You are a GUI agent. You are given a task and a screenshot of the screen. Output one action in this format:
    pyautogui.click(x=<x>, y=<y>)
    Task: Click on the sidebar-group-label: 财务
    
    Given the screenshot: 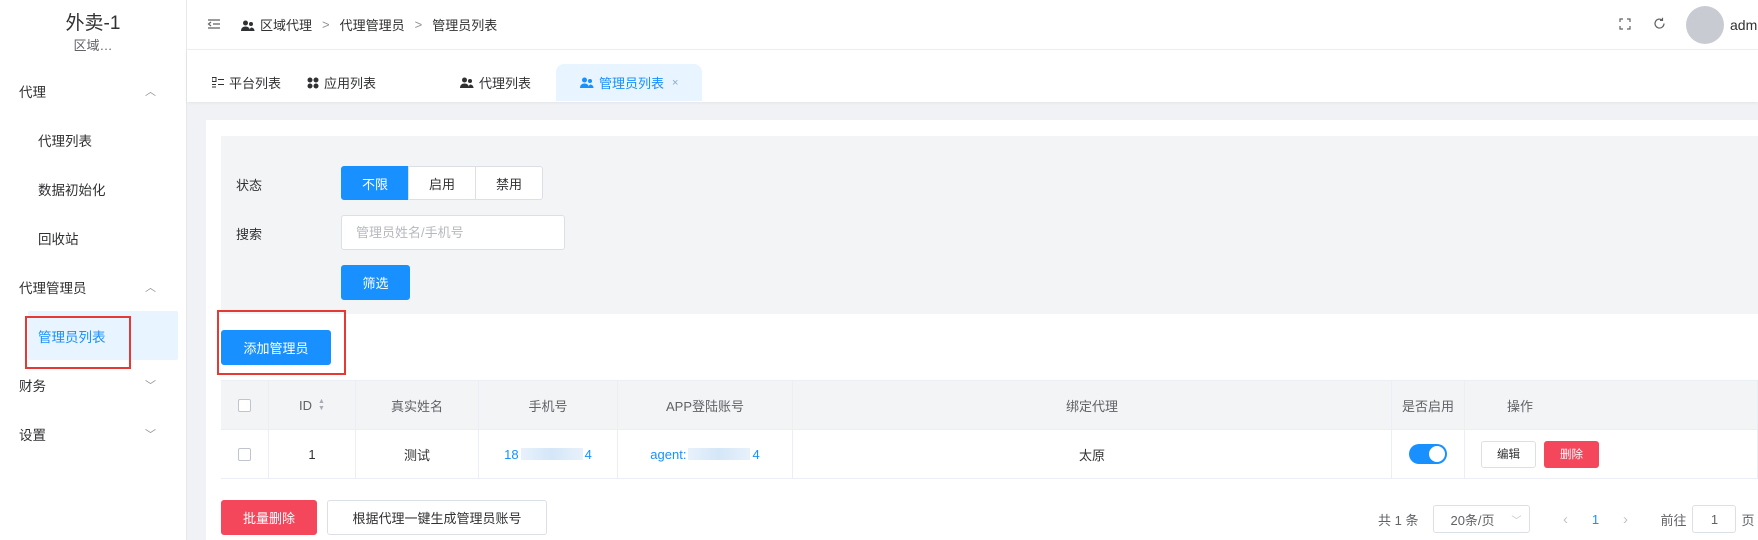 What is the action you would take?
    pyautogui.click(x=32, y=386)
    